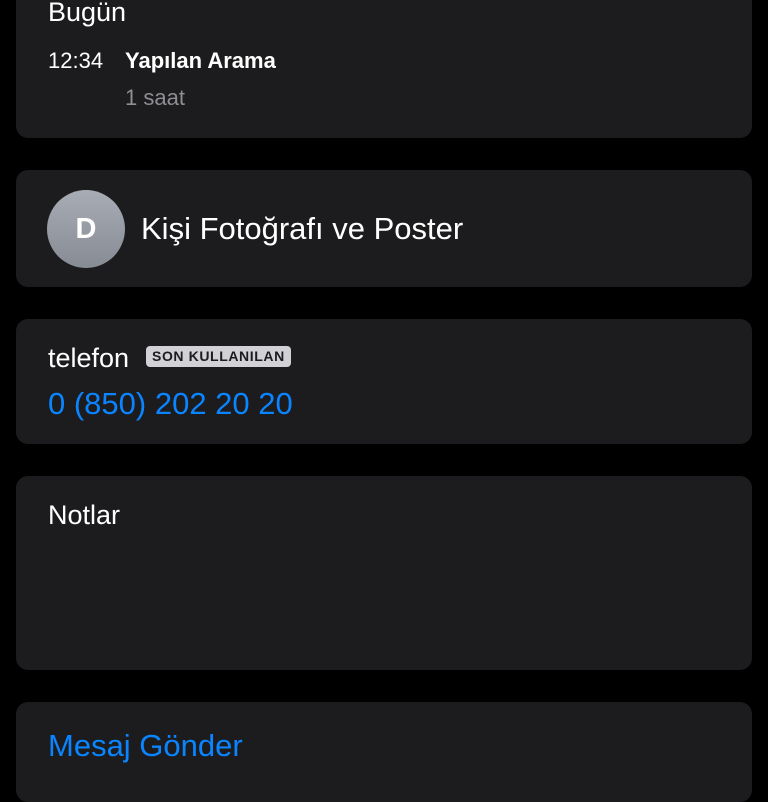  I want to click on send-message-card: Mesaj Gönder, so click(384, 752).